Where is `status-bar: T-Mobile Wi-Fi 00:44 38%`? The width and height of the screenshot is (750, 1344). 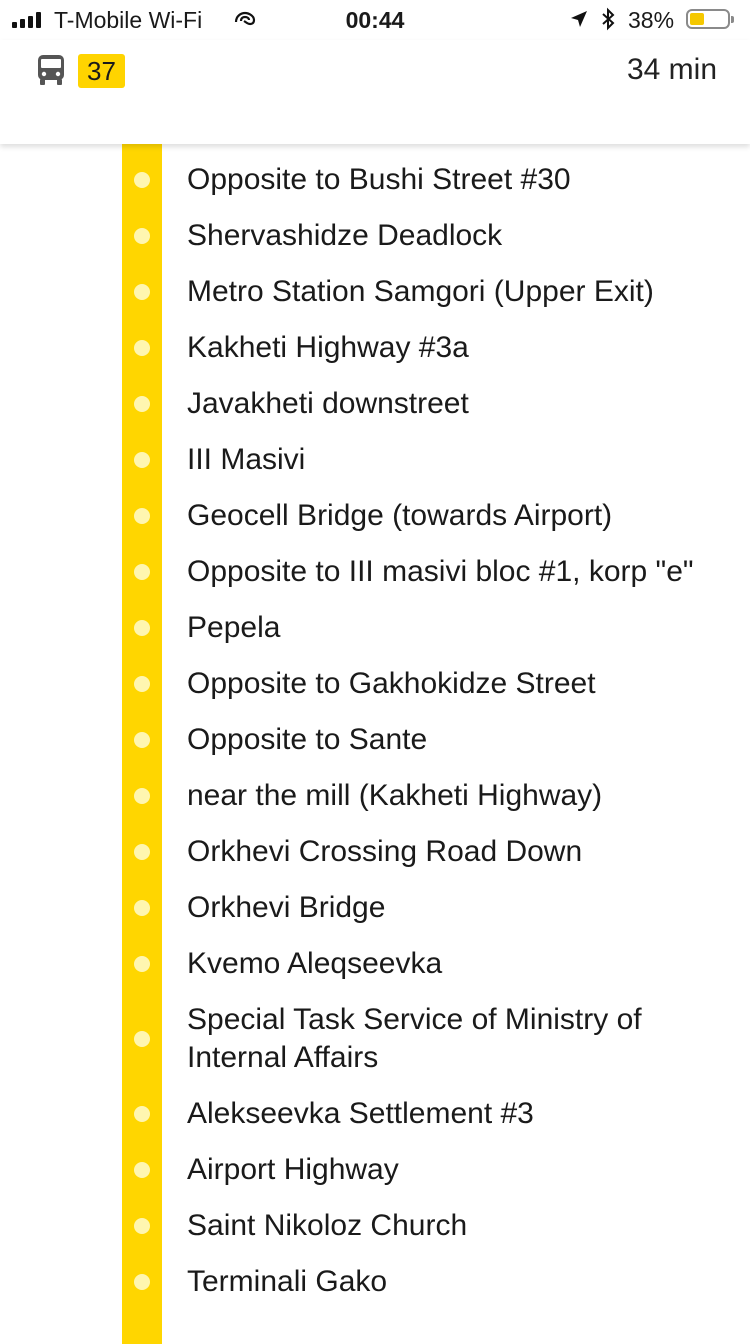 status-bar: T-Mobile Wi-Fi 00:44 38% is located at coordinates (375, 20).